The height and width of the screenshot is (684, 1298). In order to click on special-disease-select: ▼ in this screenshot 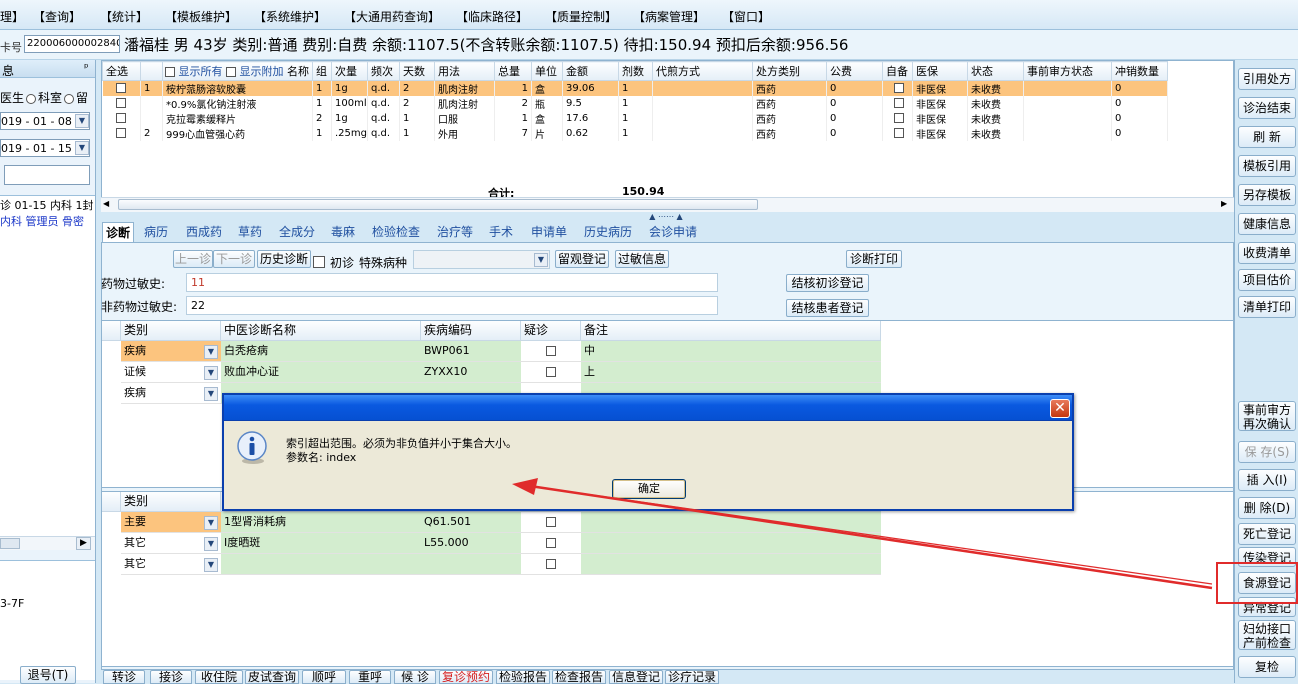, I will do `click(481, 259)`.